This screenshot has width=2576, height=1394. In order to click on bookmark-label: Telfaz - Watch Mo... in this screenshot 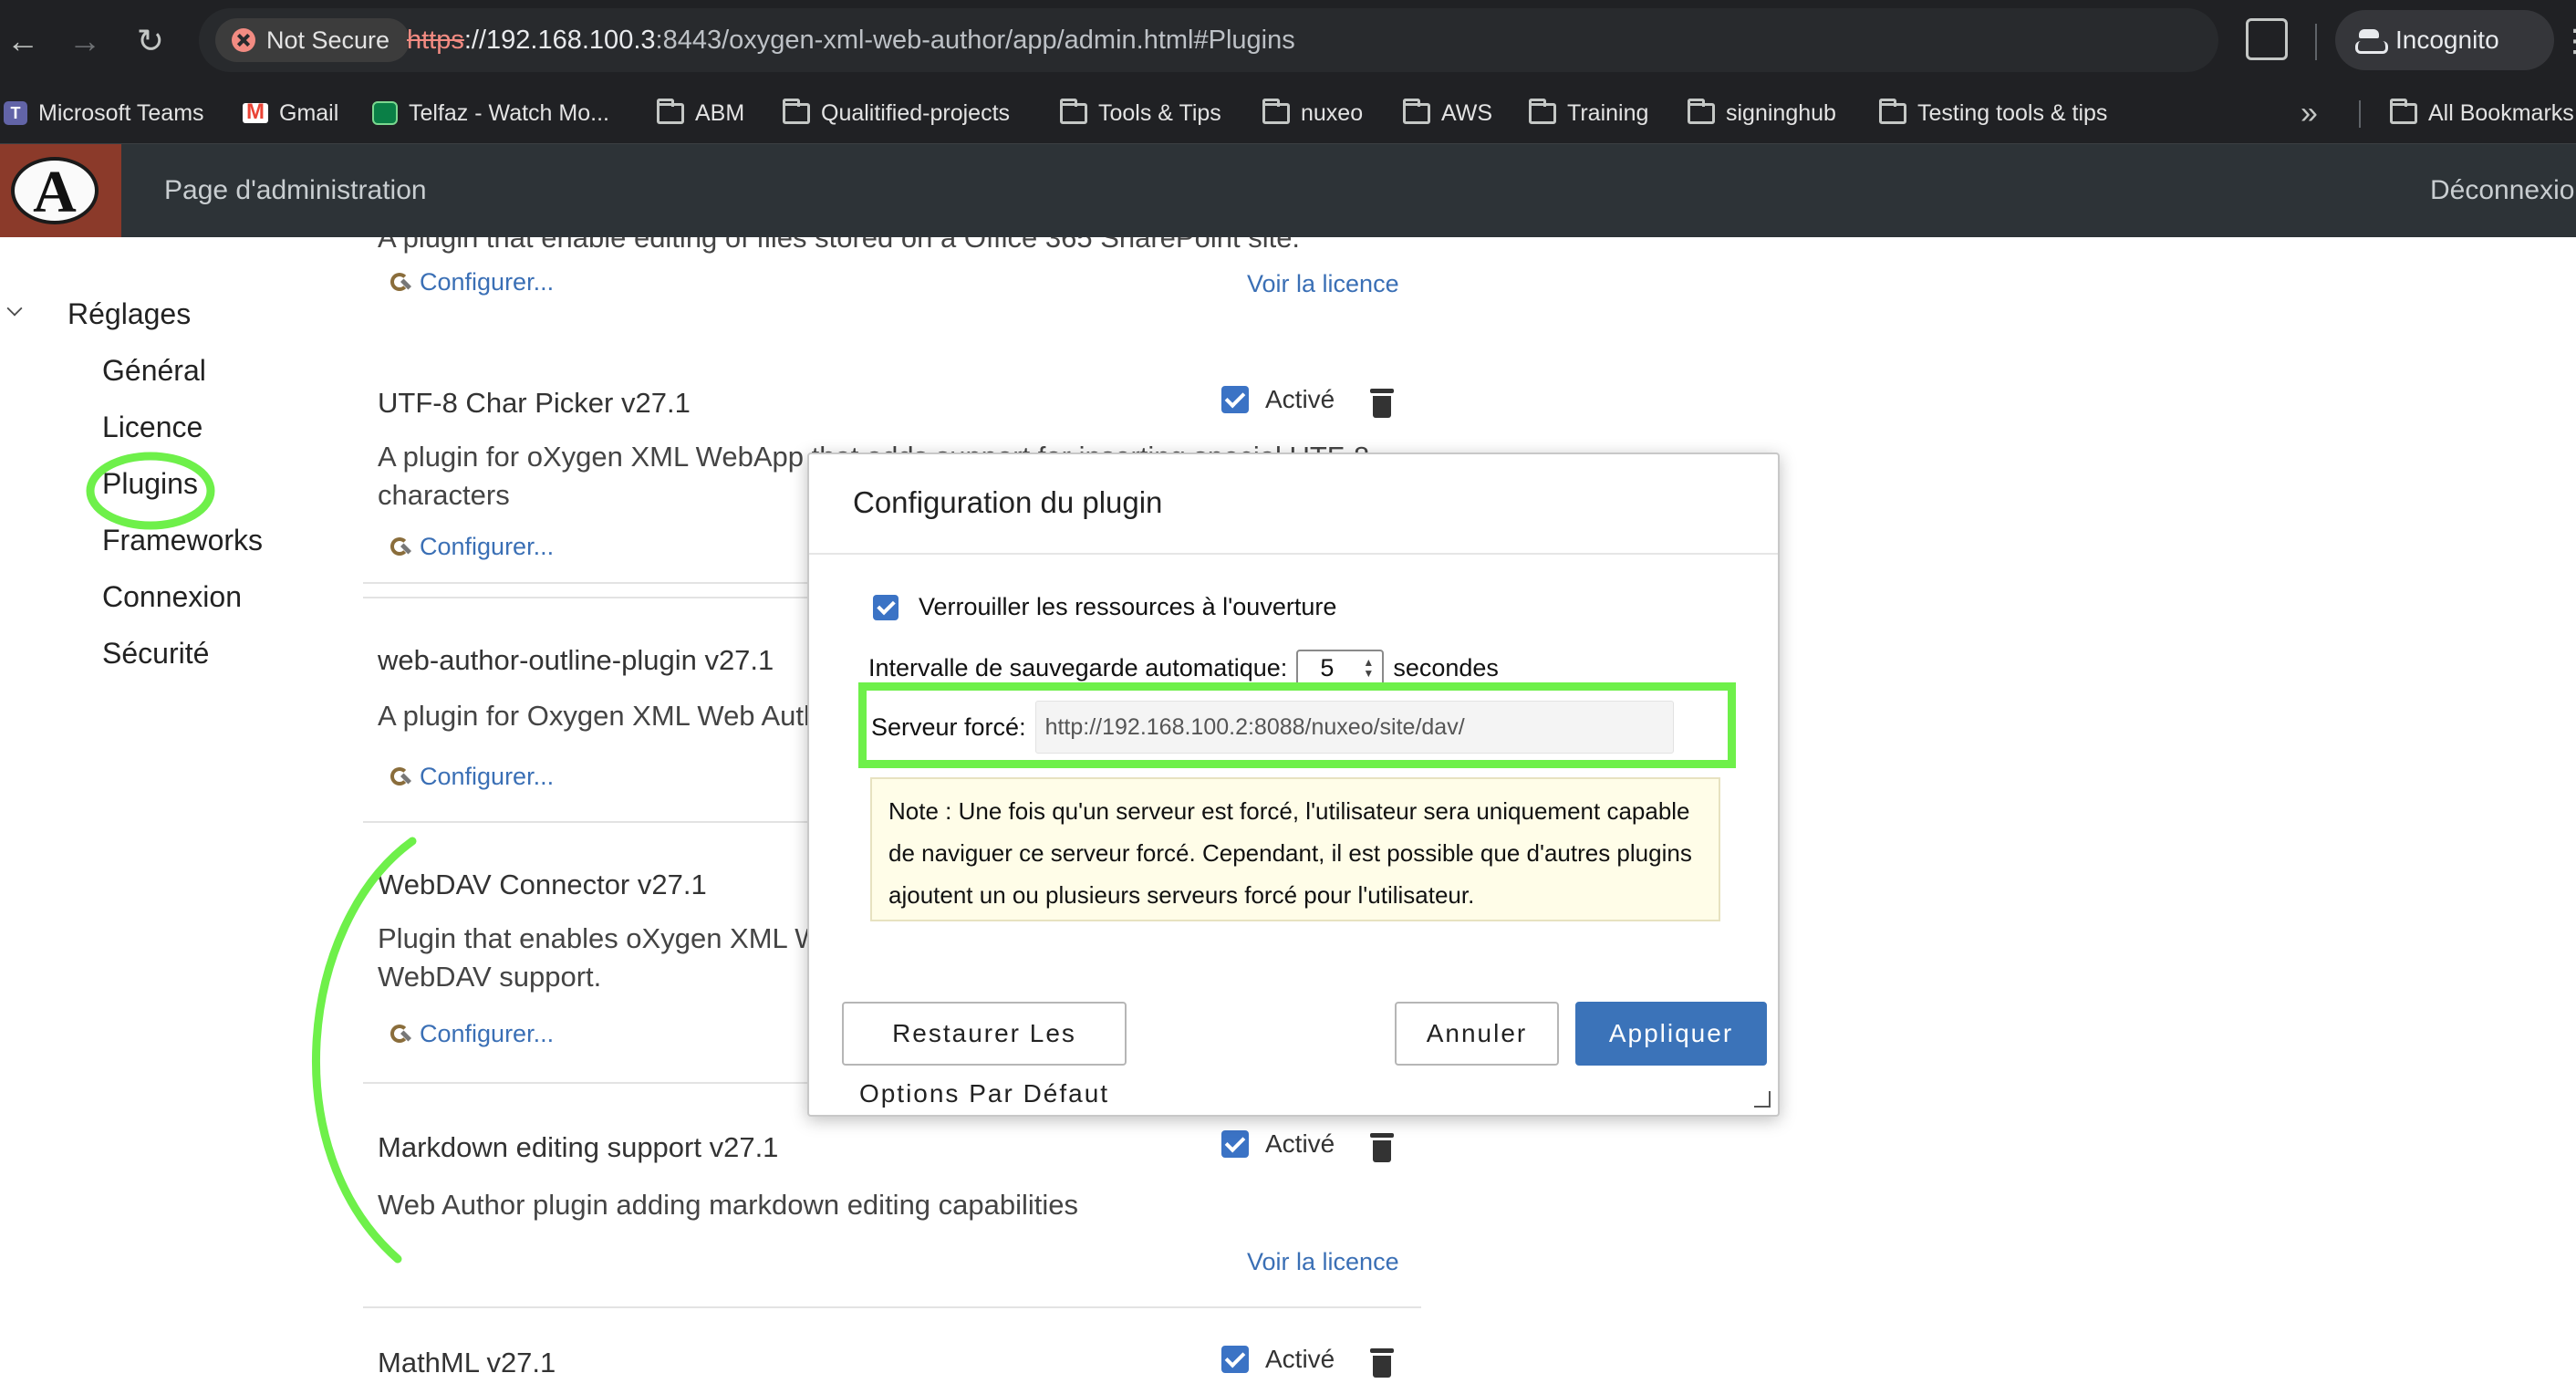, I will do `click(509, 113)`.